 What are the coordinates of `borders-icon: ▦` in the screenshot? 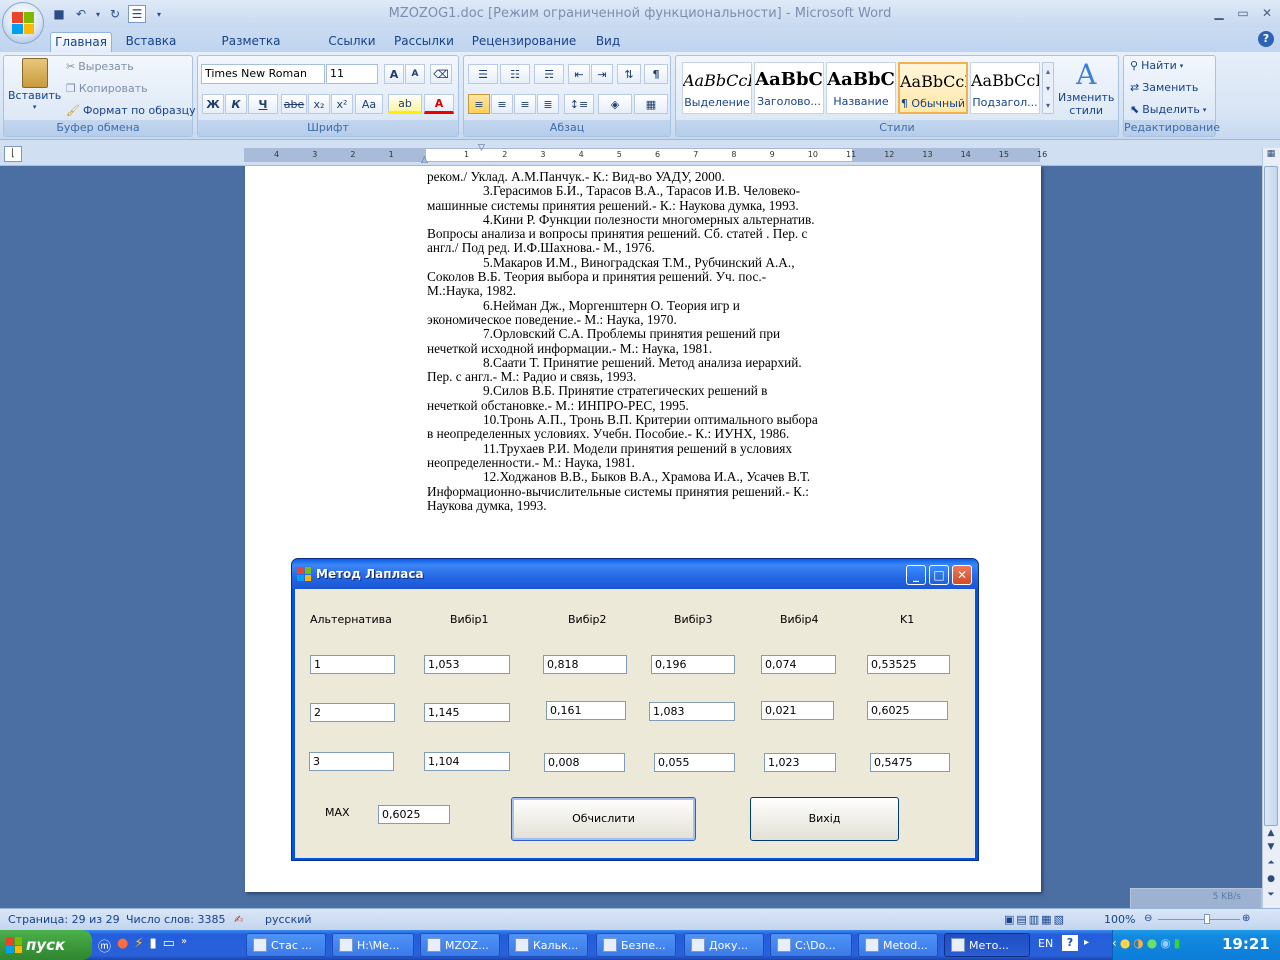 It's located at (651, 104).